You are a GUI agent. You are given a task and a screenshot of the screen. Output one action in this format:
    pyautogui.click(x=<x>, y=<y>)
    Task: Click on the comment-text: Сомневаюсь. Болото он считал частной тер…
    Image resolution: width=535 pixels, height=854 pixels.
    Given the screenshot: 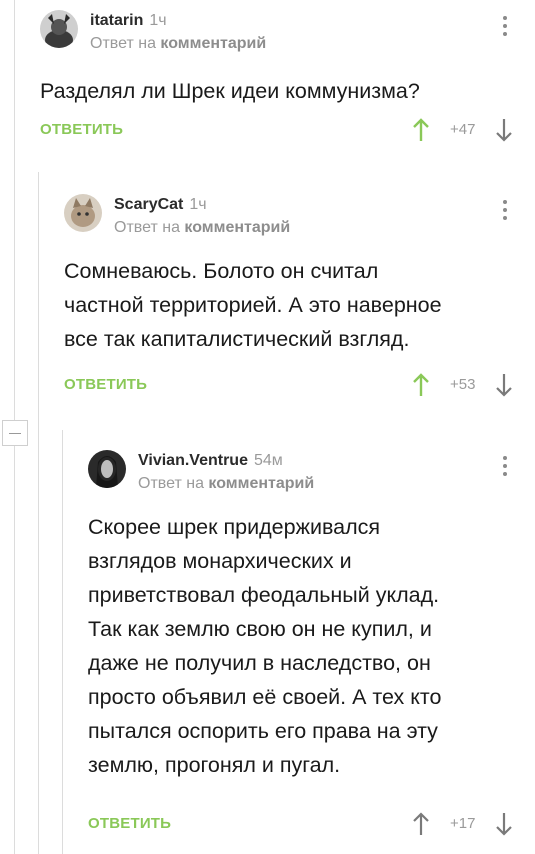 What is the action you would take?
    pyautogui.click(x=284, y=305)
    